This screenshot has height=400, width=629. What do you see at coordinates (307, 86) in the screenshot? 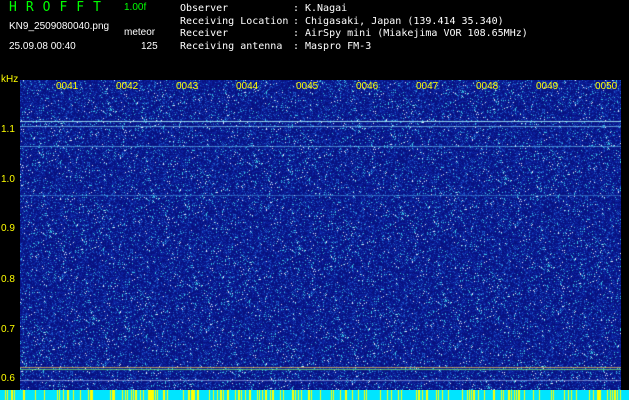
I see `x-label: 0045` at bounding box center [307, 86].